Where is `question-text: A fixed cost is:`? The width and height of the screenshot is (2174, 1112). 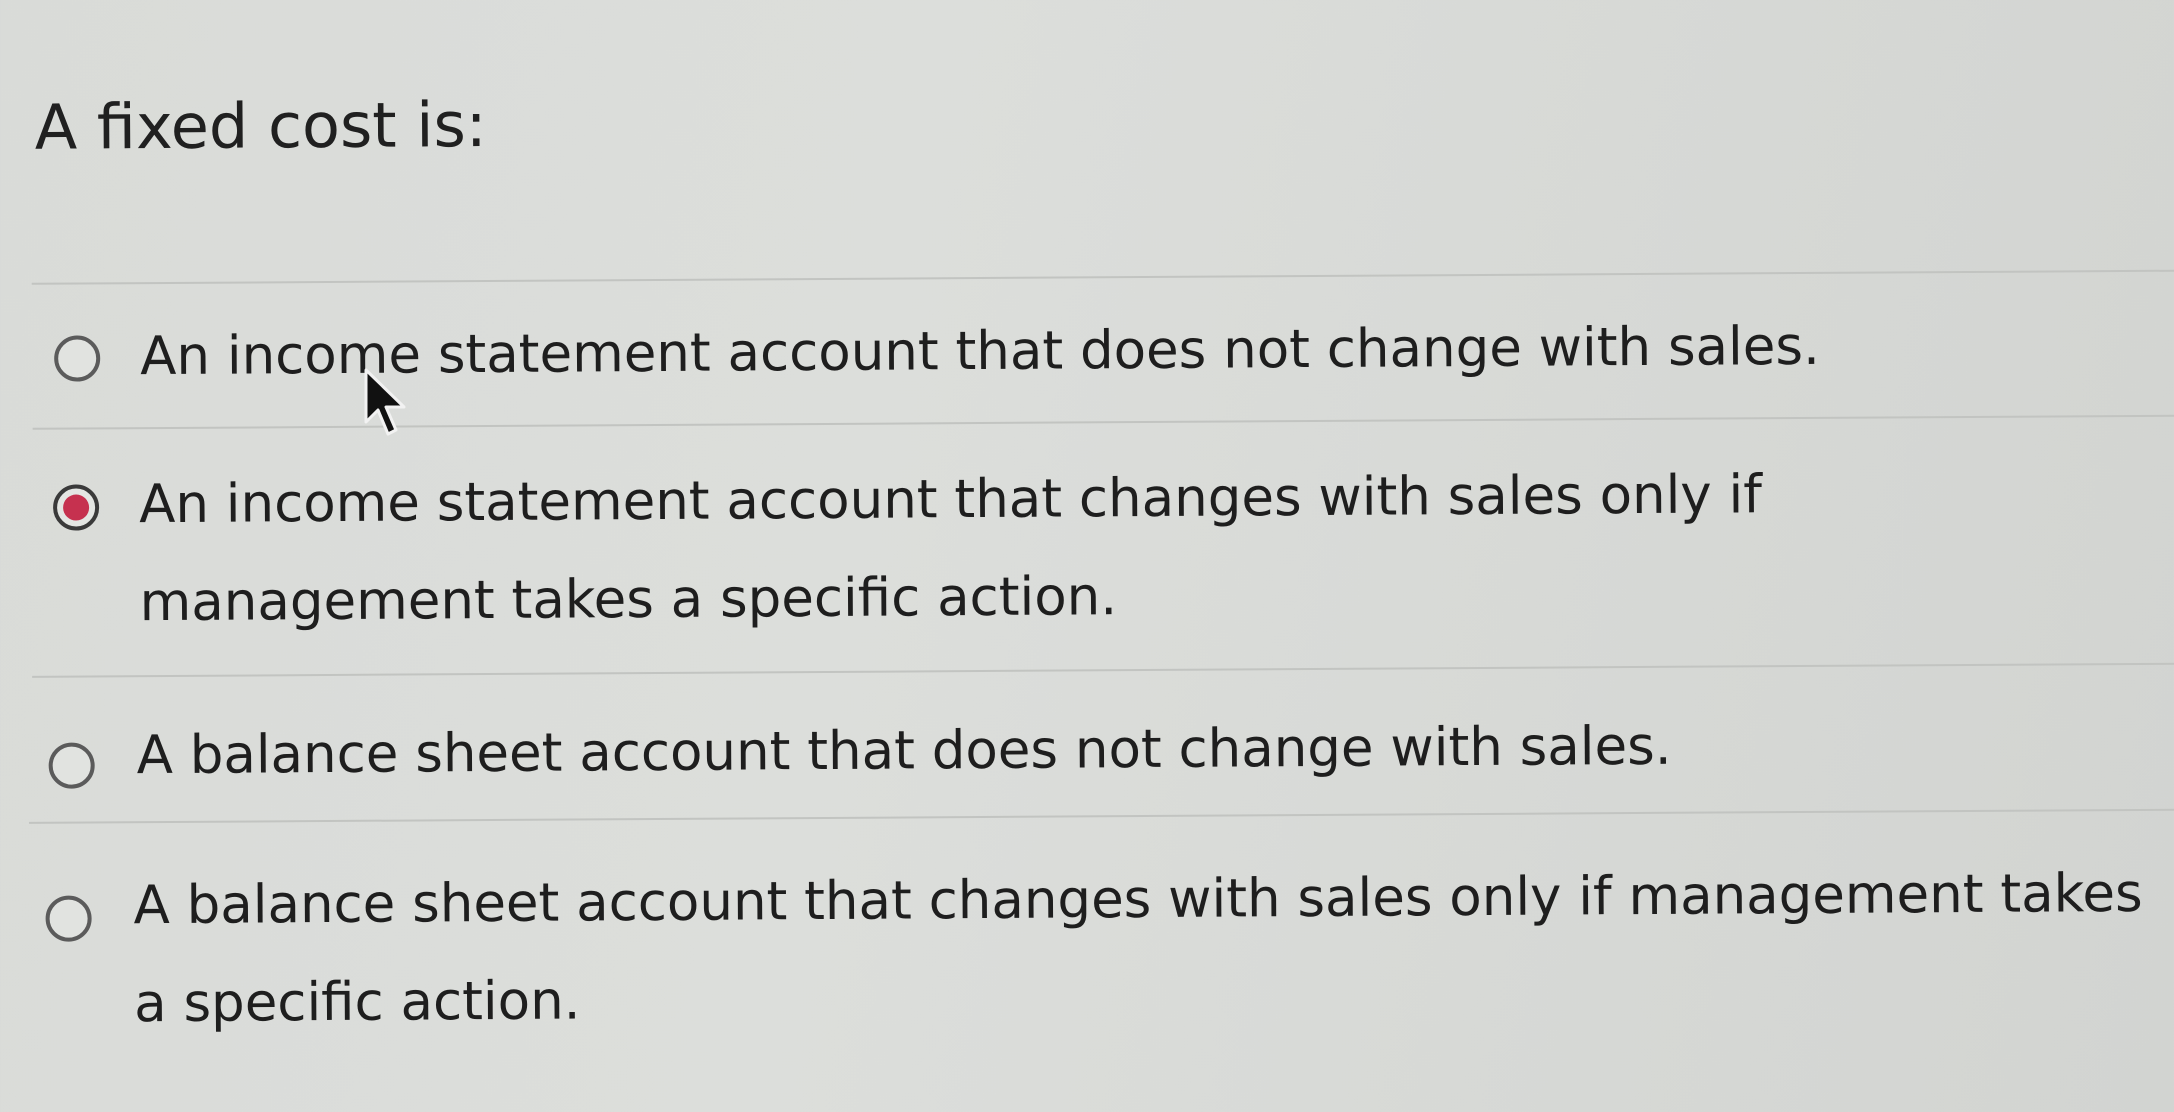
question-text: A fixed cost is: is located at coordinates (260, 126).